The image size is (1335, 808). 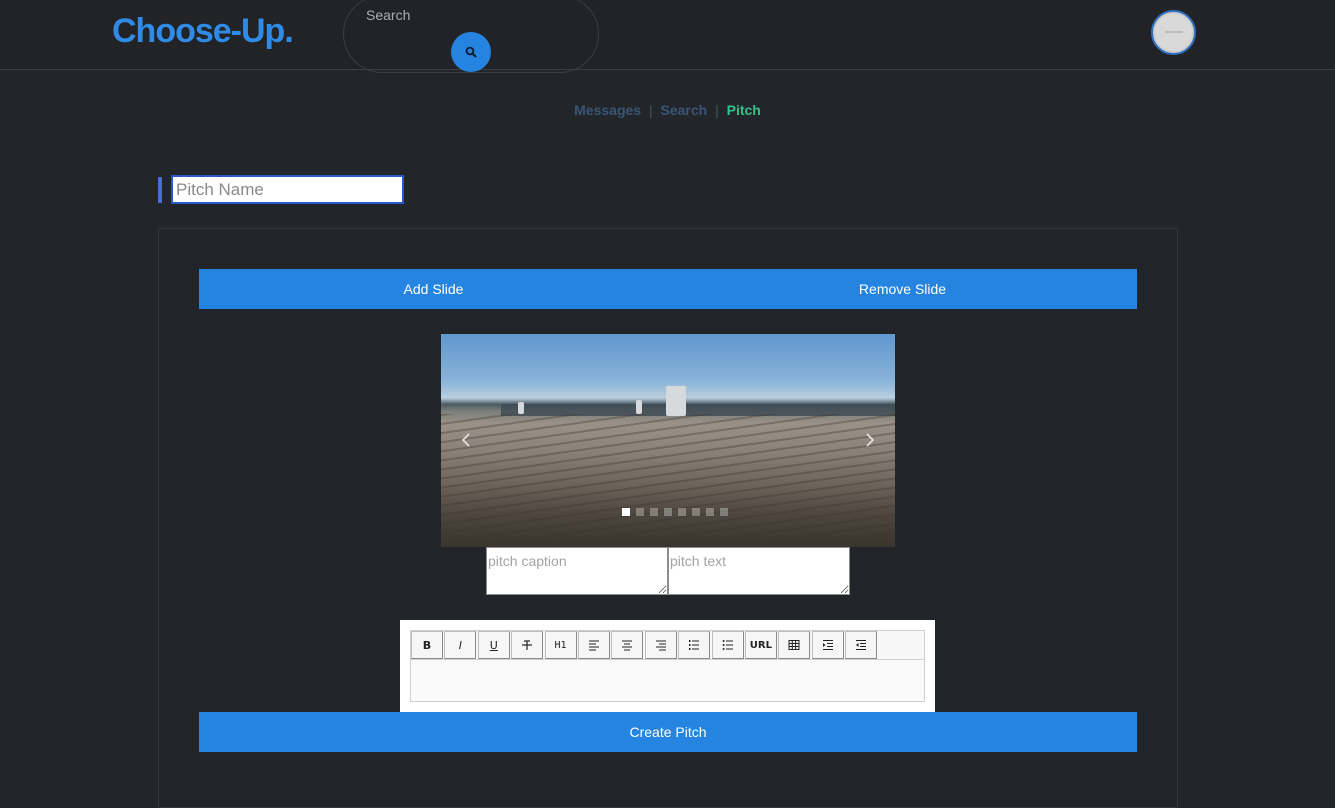 I want to click on align-center-icon, so click(x=627, y=645).